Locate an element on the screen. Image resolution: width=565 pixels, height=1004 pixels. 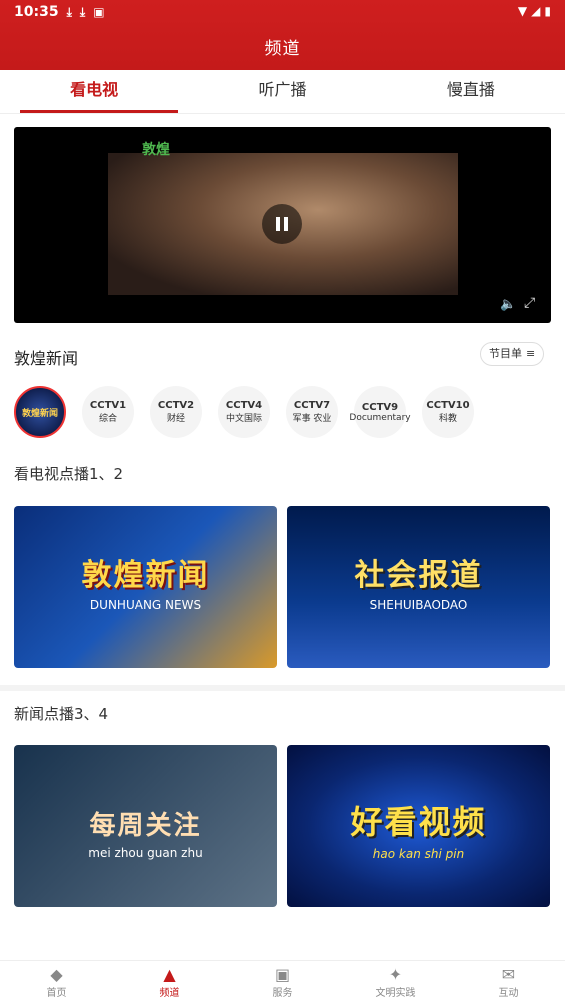
nav-civilization: ✦ 文明实践 is located at coordinates (395, 982).